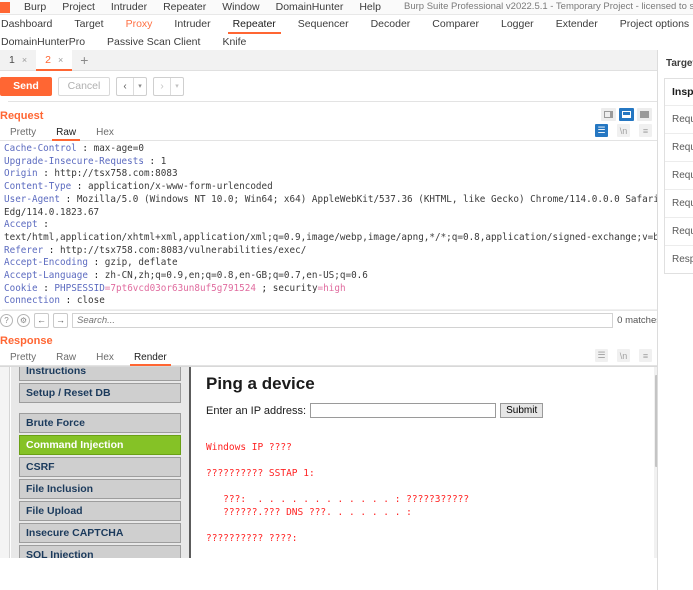  Describe the element at coordinates (23, 358) in the screenshot. I see `response-tab-pretty: Pretty` at that location.